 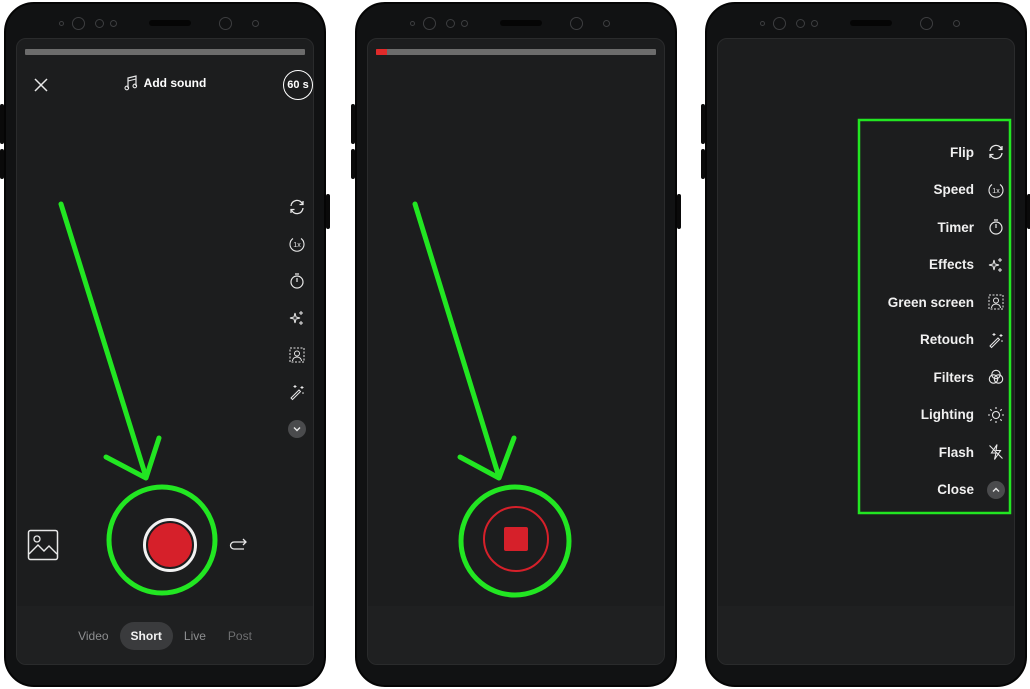 What do you see at coordinates (146, 636) in the screenshot?
I see `mode-short: Short` at bounding box center [146, 636].